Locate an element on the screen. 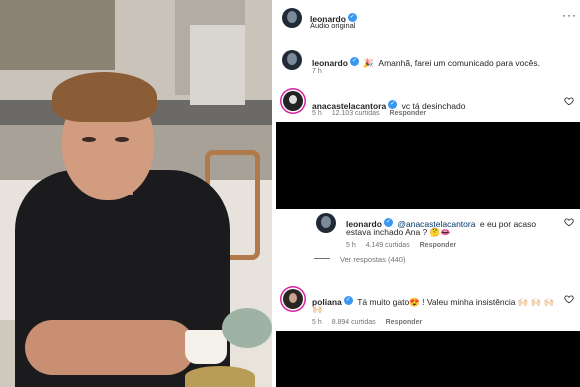 The width and height of the screenshot is (580, 387). comment-text-line2: estava inchado Ana ? 🤔👄 is located at coordinates (398, 232).